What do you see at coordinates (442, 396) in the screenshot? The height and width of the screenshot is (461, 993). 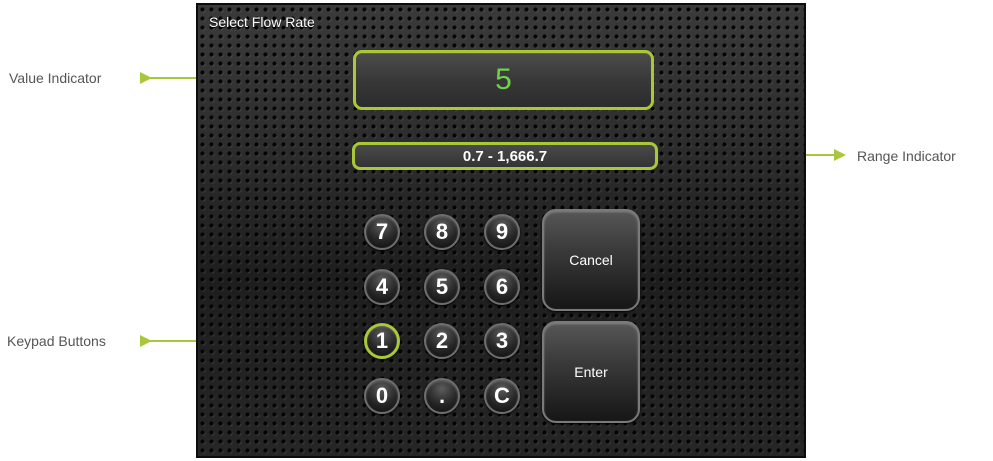 I see `keypad-button-decimal: .` at bounding box center [442, 396].